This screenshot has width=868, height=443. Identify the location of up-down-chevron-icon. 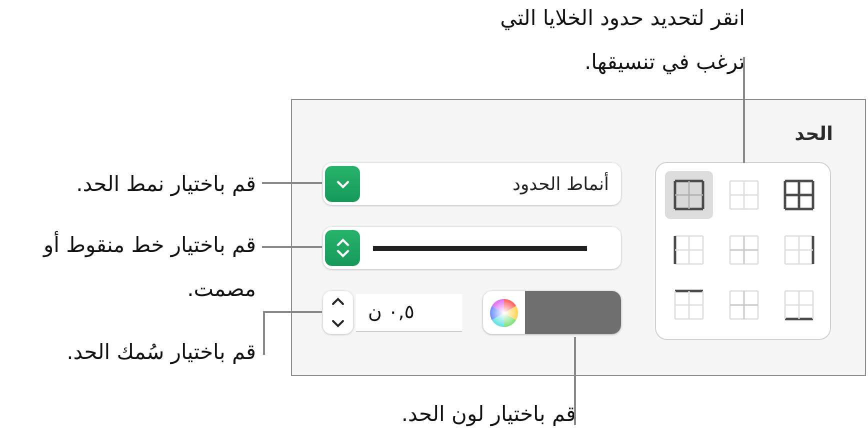
(343, 248).